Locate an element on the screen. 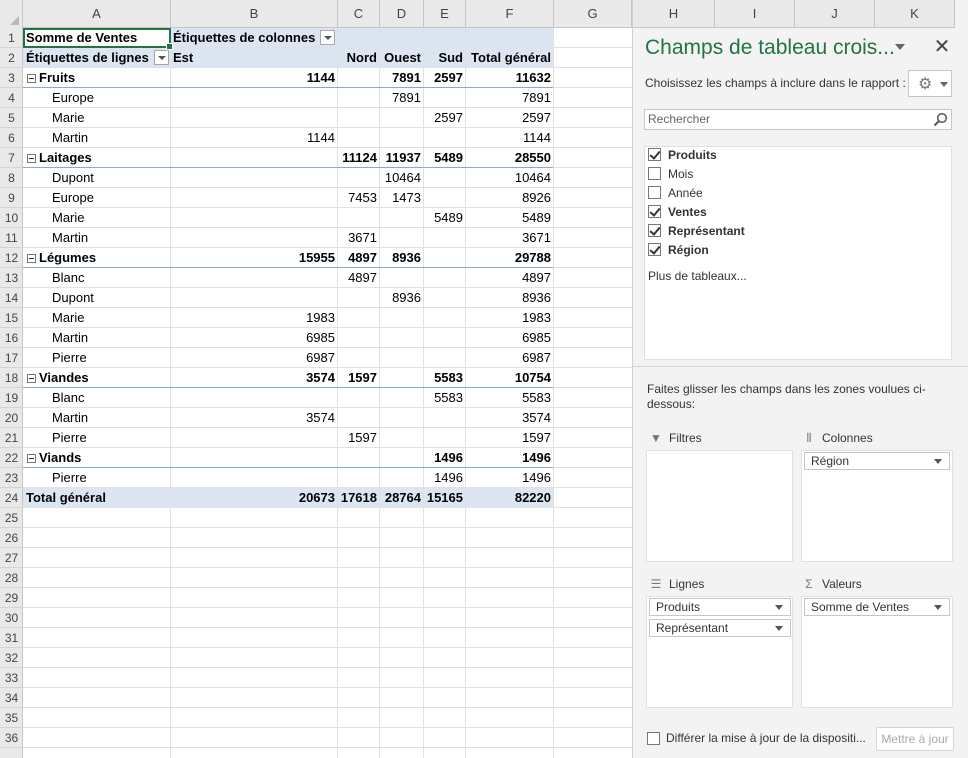 The image size is (968, 758). pivot-value-cell: 2597 is located at coordinates (445, 78).